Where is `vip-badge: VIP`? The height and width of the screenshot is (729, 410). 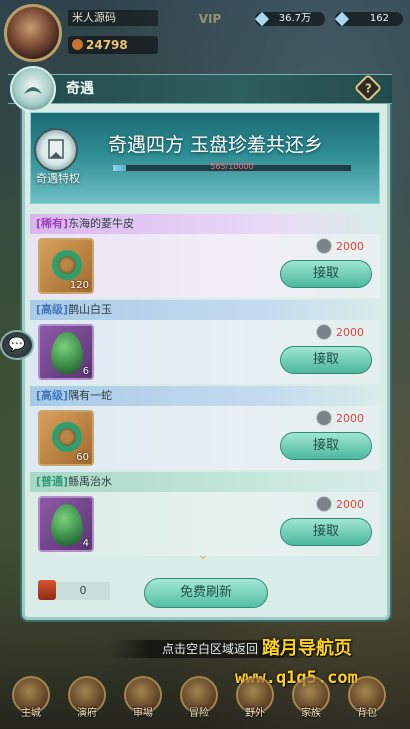
vip-badge: VIP is located at coordinates (210, 27).